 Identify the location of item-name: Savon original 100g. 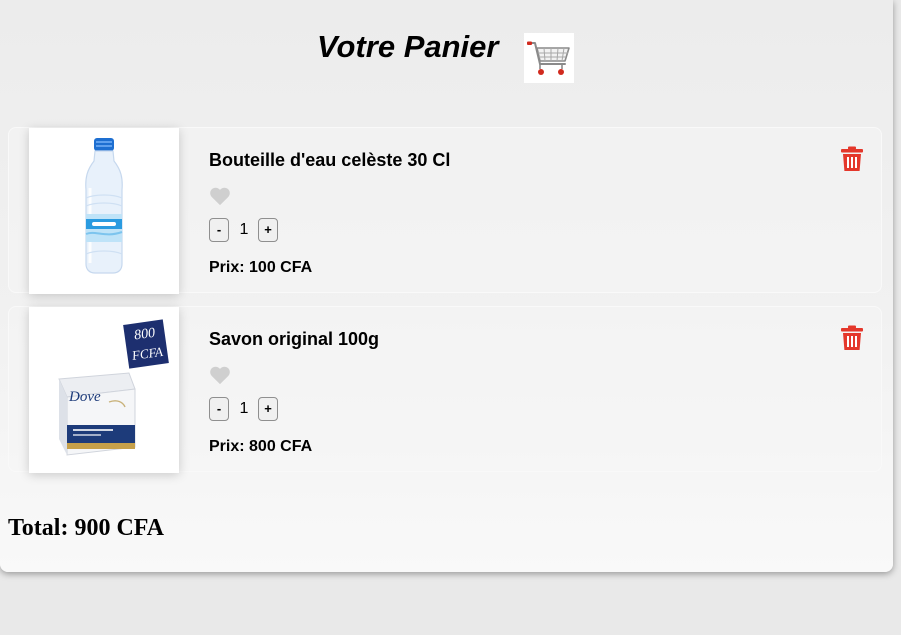
(294, 339).